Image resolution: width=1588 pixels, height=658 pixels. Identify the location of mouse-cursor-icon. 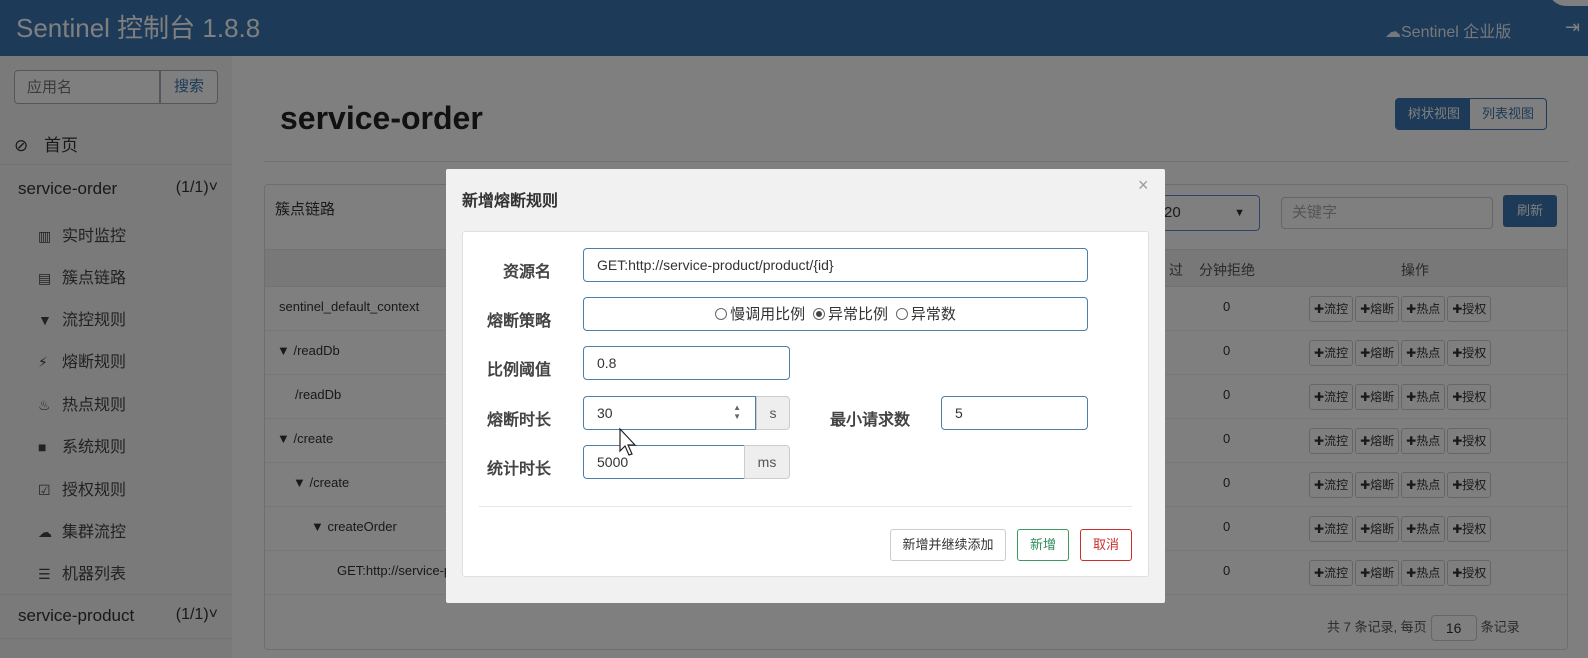
(628, 441).